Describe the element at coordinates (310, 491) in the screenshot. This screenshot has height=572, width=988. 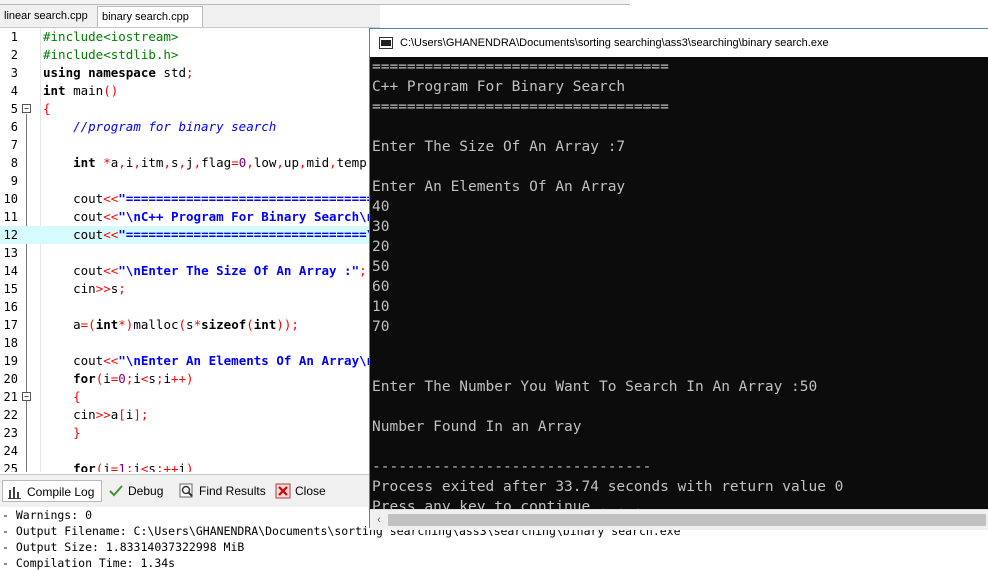
I see `tab-close-label: Close` at that location.